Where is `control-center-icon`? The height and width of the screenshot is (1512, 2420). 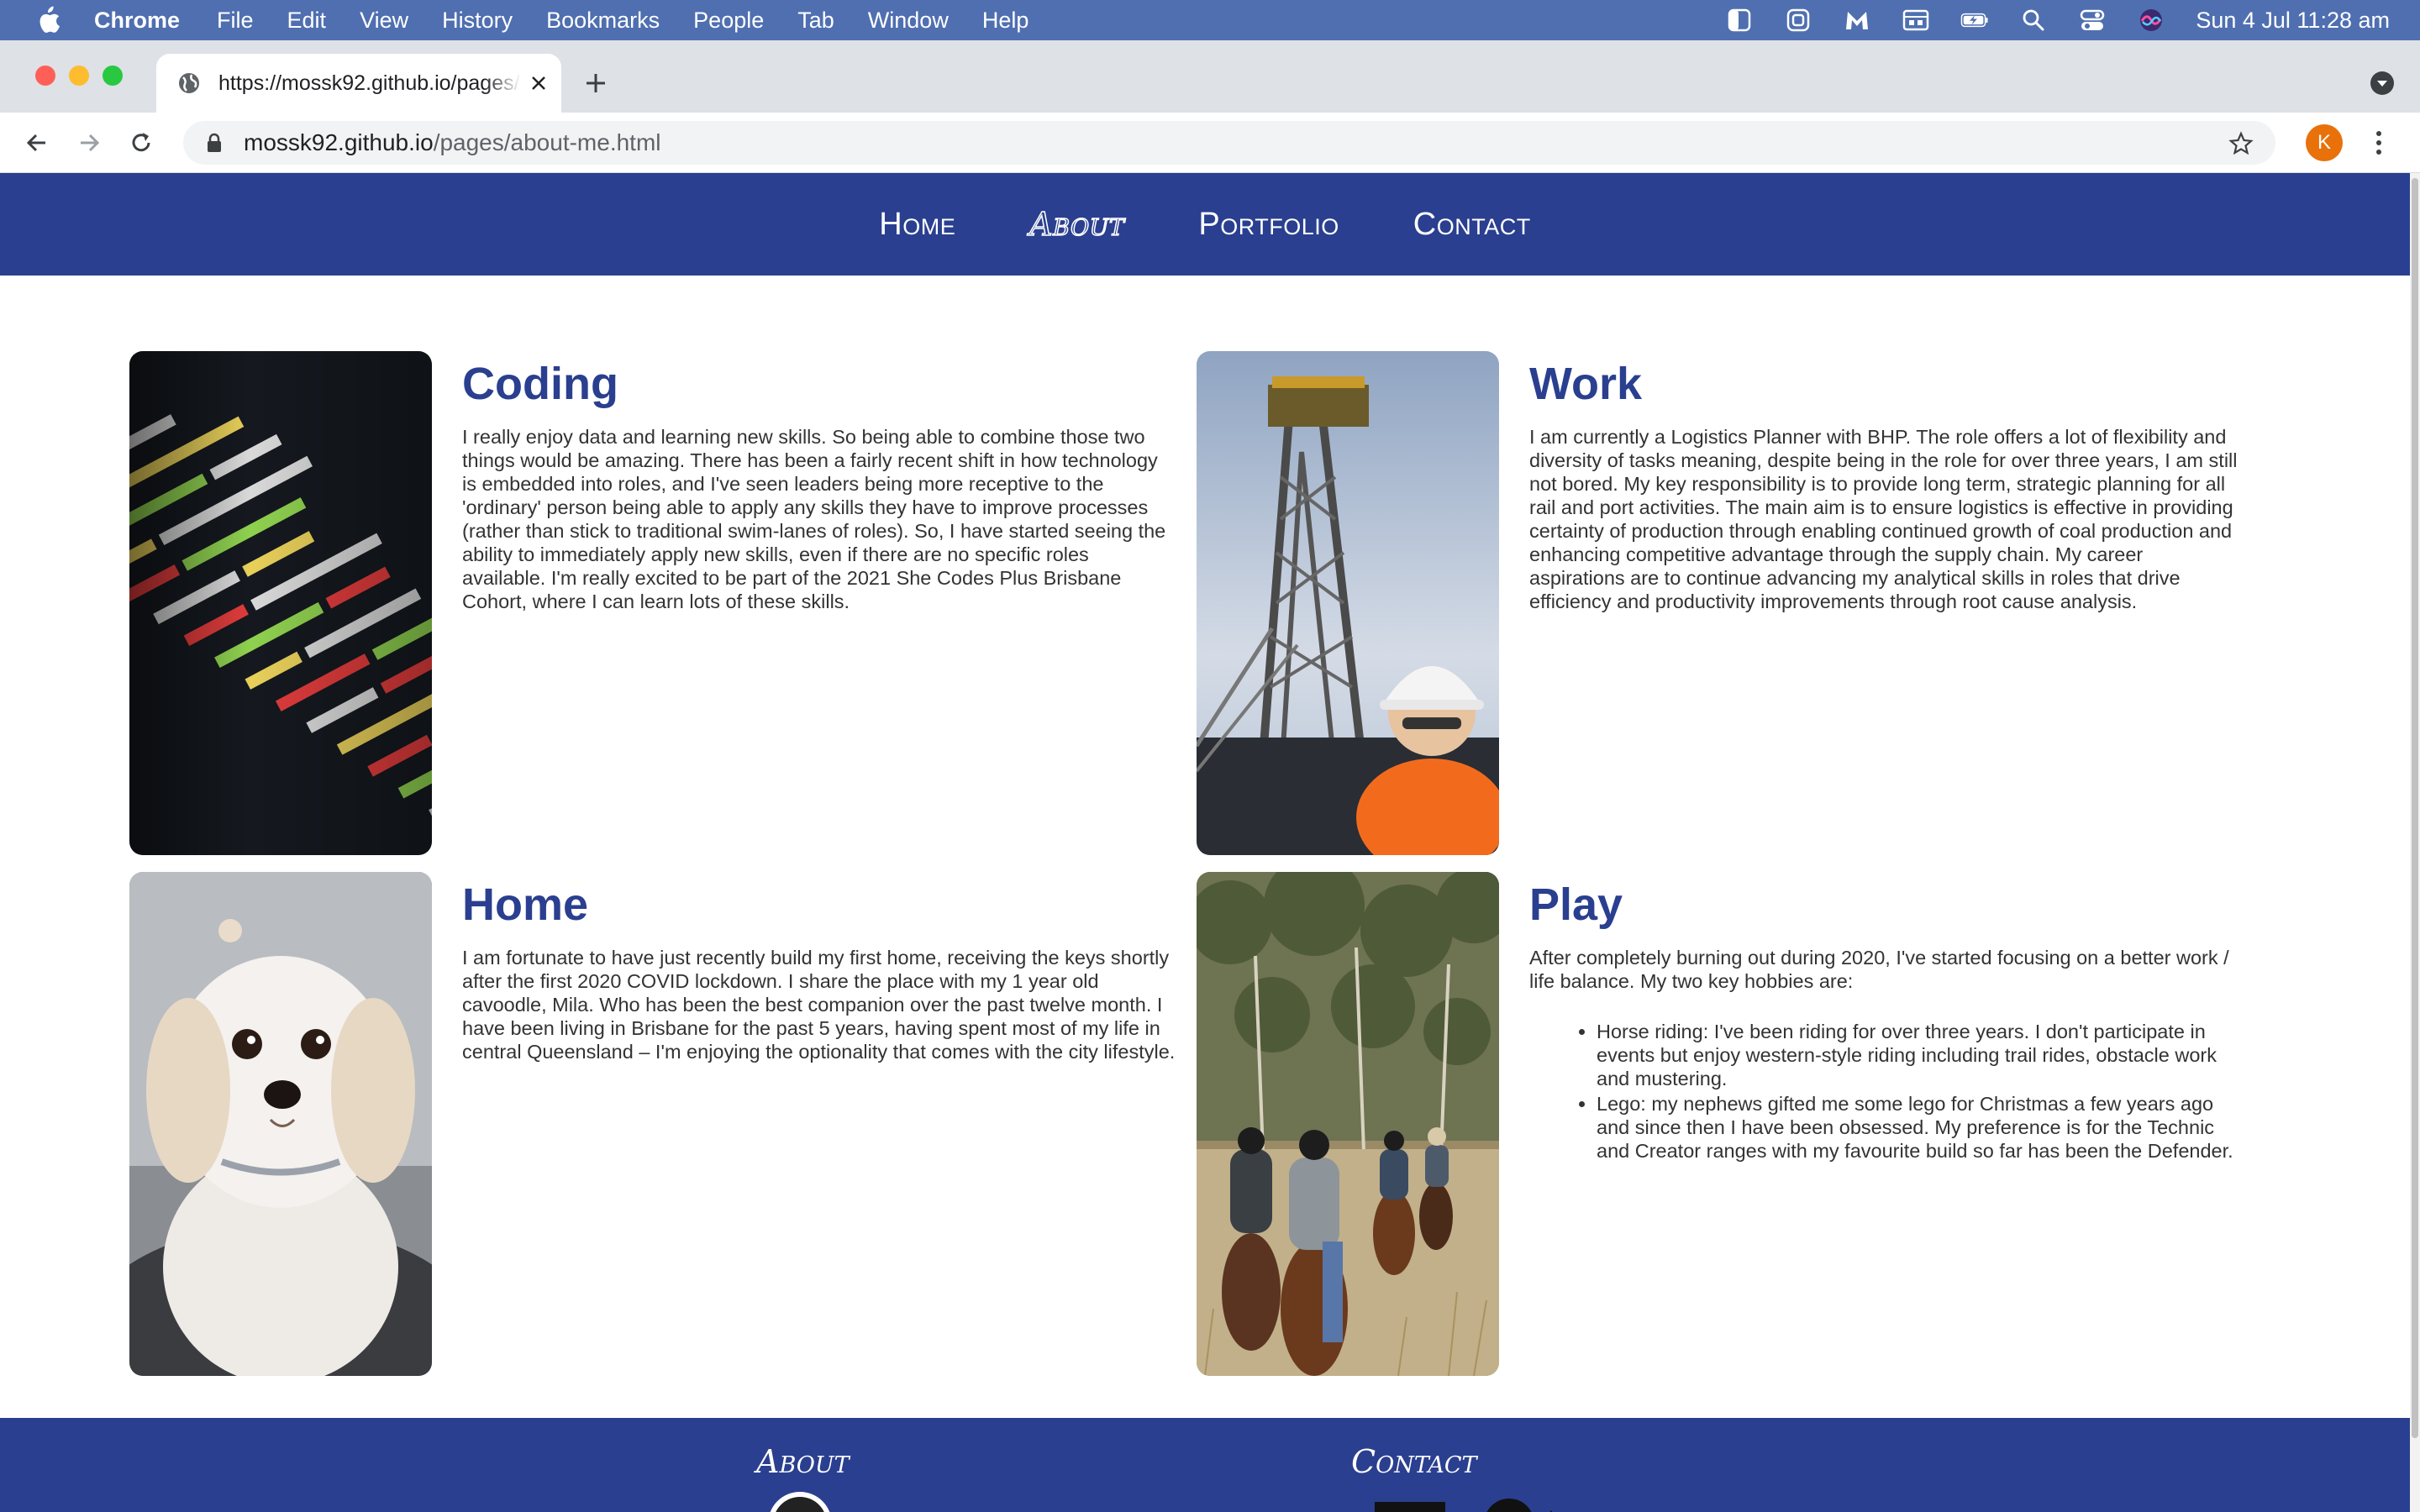
control-center-icon is located at coordinates (2092, 20).